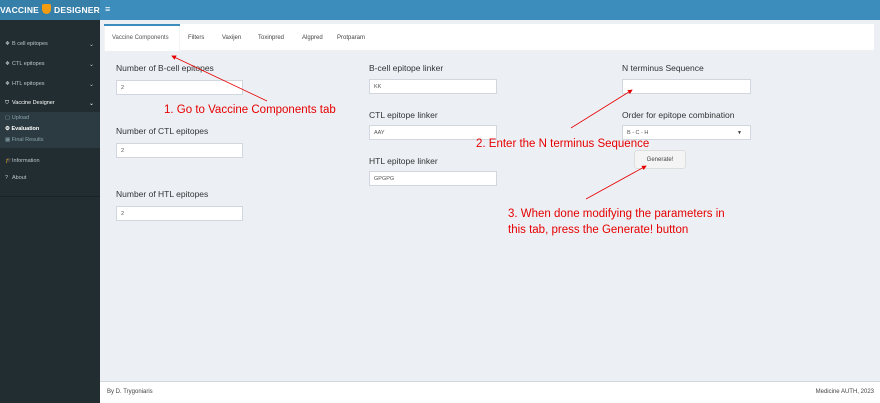 The width and height of the screenshot is (880, 403). Describe the element at coordinates (678, 115) in the screenshot. I see `order-label: Order for epitope combination` at that location.